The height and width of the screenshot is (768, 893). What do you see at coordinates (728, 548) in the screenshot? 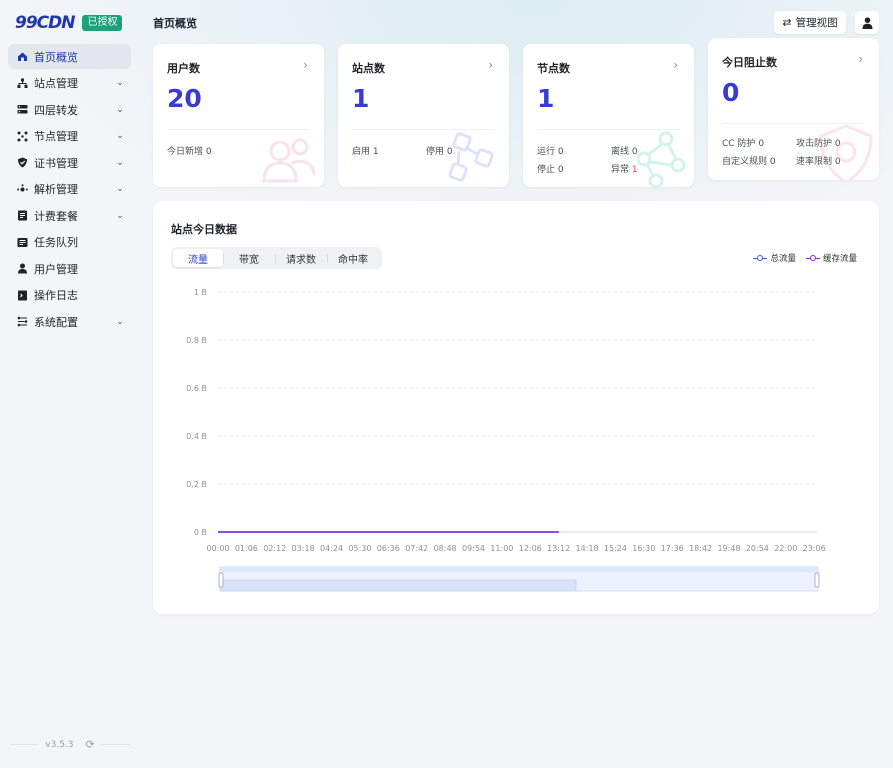
I see `x-tick-label: 19:48` at bounding box center [728, 548].